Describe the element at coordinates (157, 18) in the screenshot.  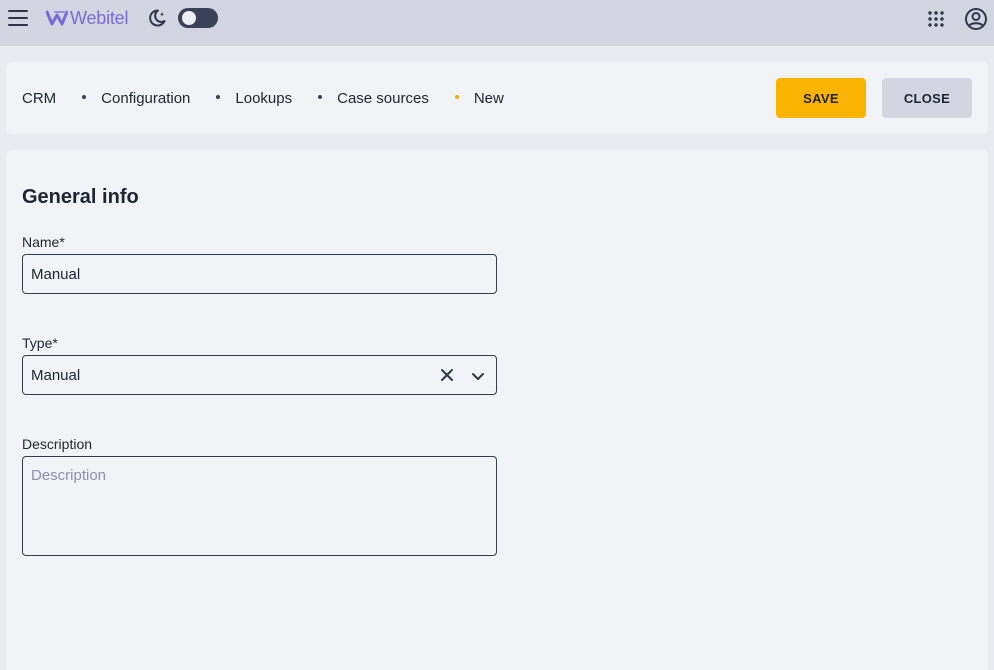
I see `moon-icon` at that location.